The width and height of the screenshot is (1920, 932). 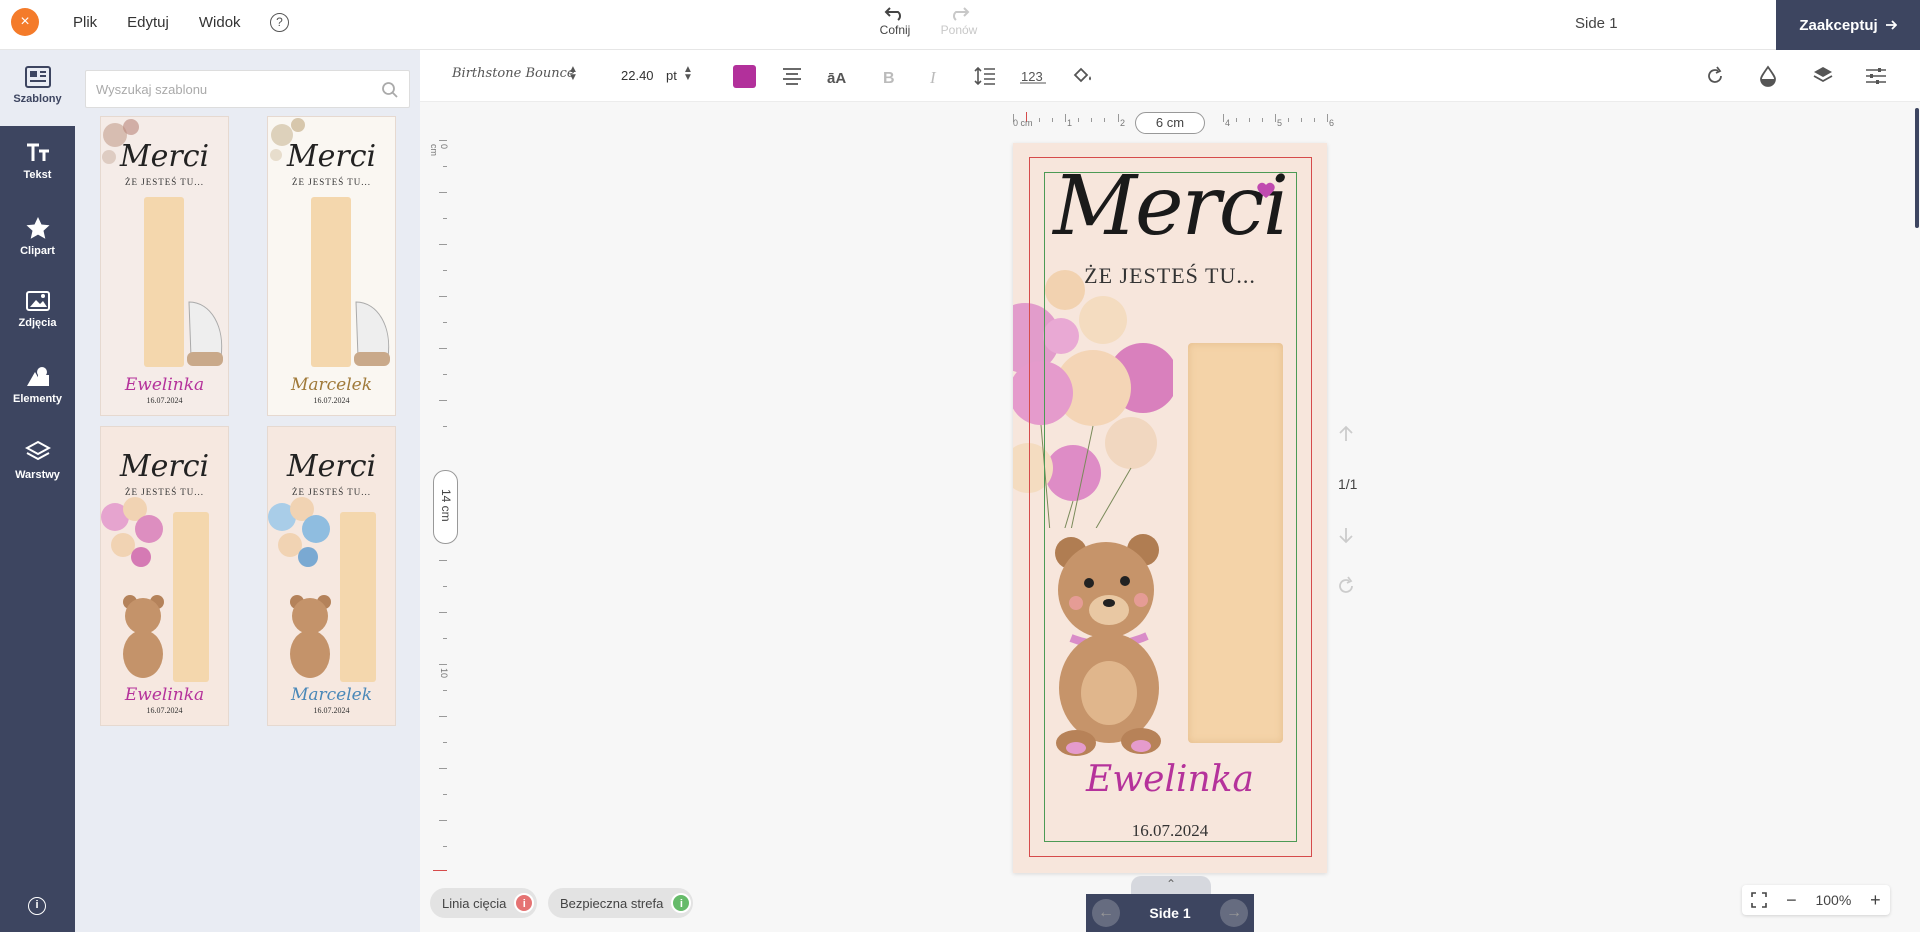 What do you see at coordinates (671, 75) in the screenshot?
I see `font-unit-select: pt` at bounding box center [671, 75].